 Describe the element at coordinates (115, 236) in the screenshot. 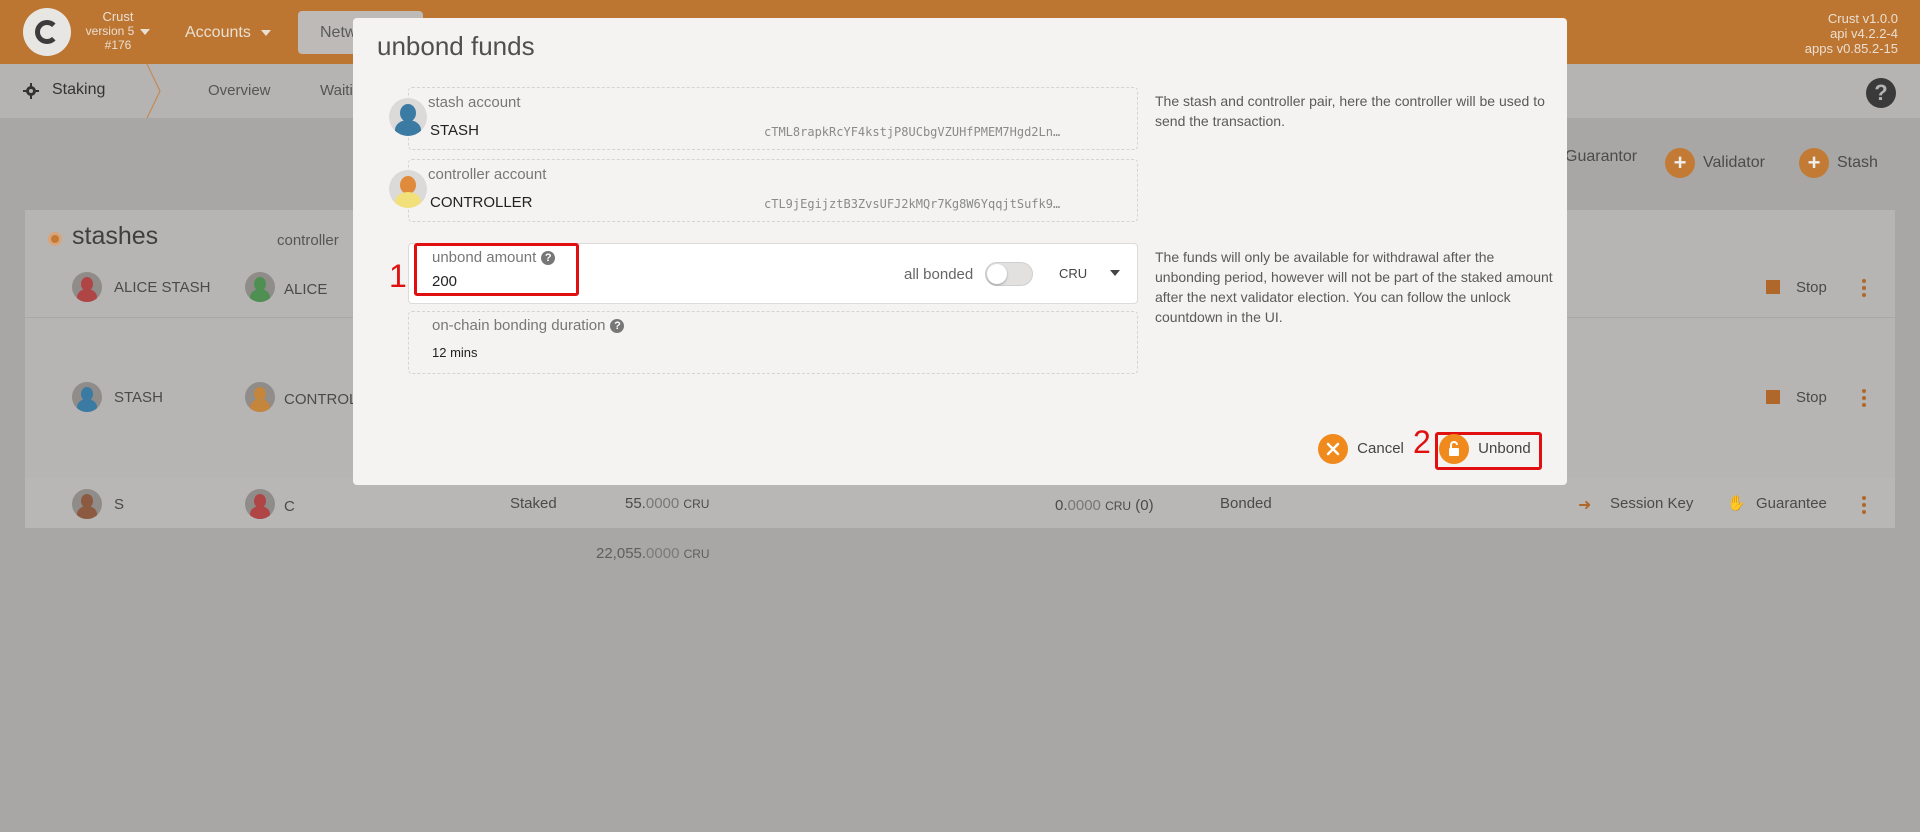

I see `stashes-title: stashes` at that location.